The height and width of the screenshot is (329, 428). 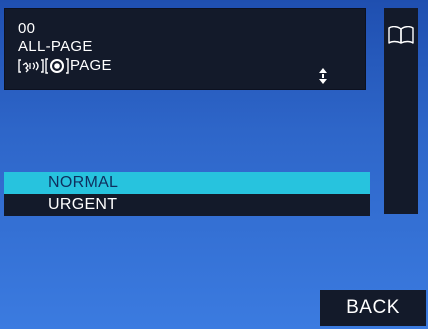 What do you see at coordinates (187, 205) in the screenshot?
I see `priority-item-urgent: URGENT` at bounding box center [187, 205].